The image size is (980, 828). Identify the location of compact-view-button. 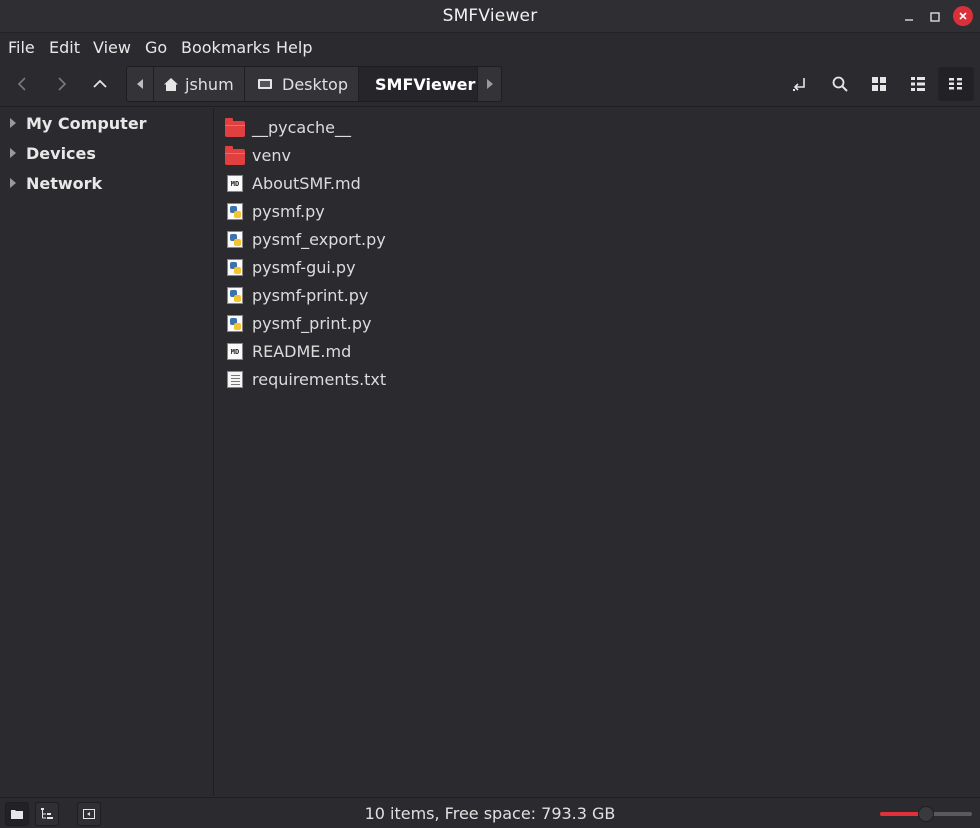
(956, 84).